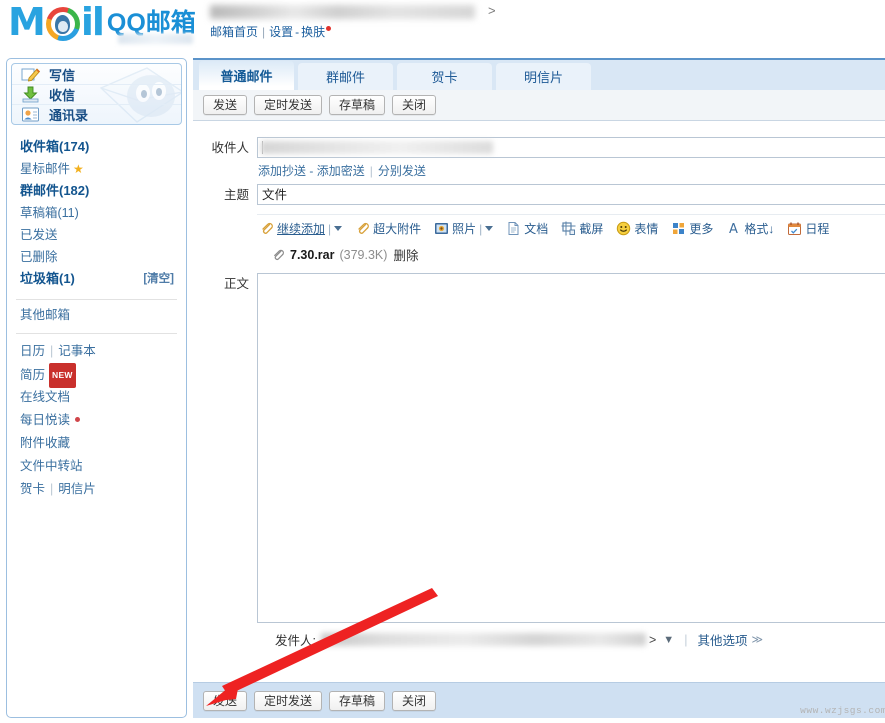 The height and width of the screenshot is (723, 885). Describe the element at coordinates (357, 700) in the screenshot. I see `save-draft-button-bottom: 存草稿` at that location.